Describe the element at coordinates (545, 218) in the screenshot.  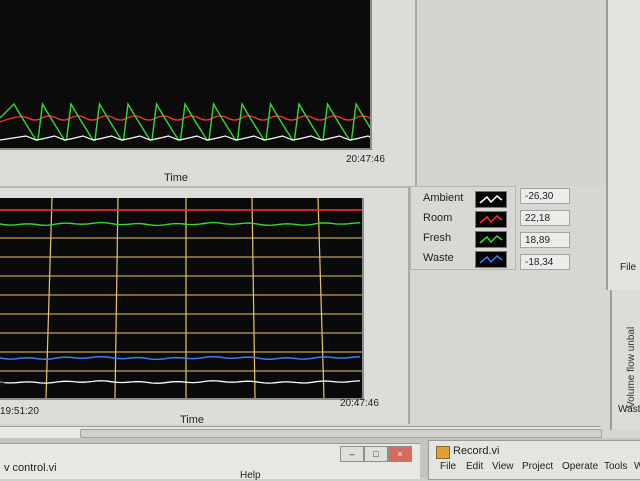
I see `value-indicator-room: 22,18` at that location.